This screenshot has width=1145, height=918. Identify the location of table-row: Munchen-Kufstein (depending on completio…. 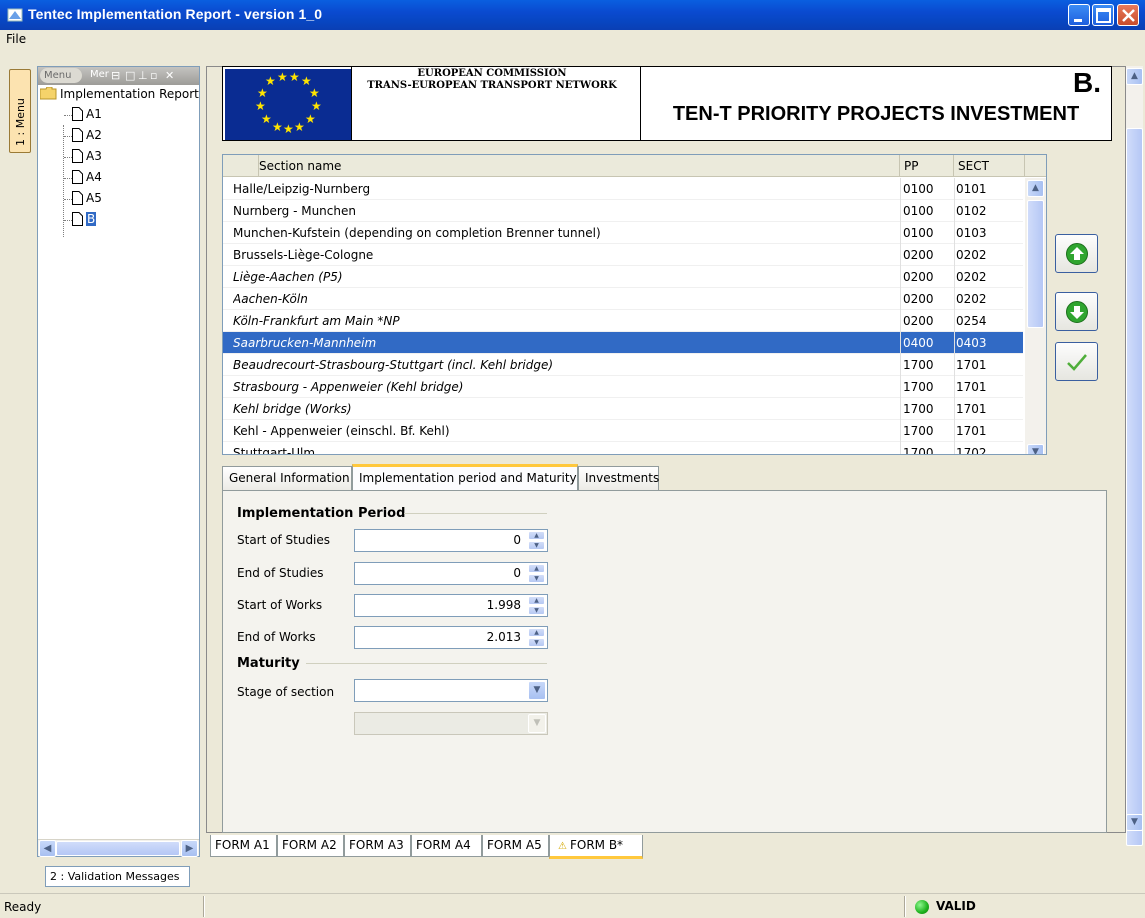
(623, 233).